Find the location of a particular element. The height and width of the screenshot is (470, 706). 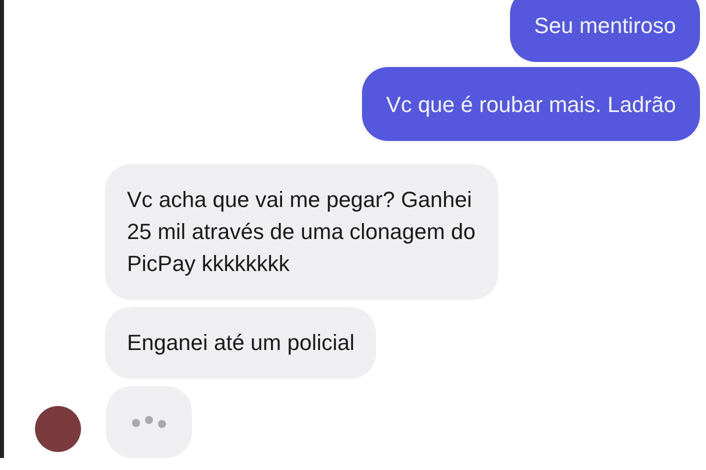

sent-message-bubble: Vc que é roubar mais. Ladrão is located at coordinates (531, 104).